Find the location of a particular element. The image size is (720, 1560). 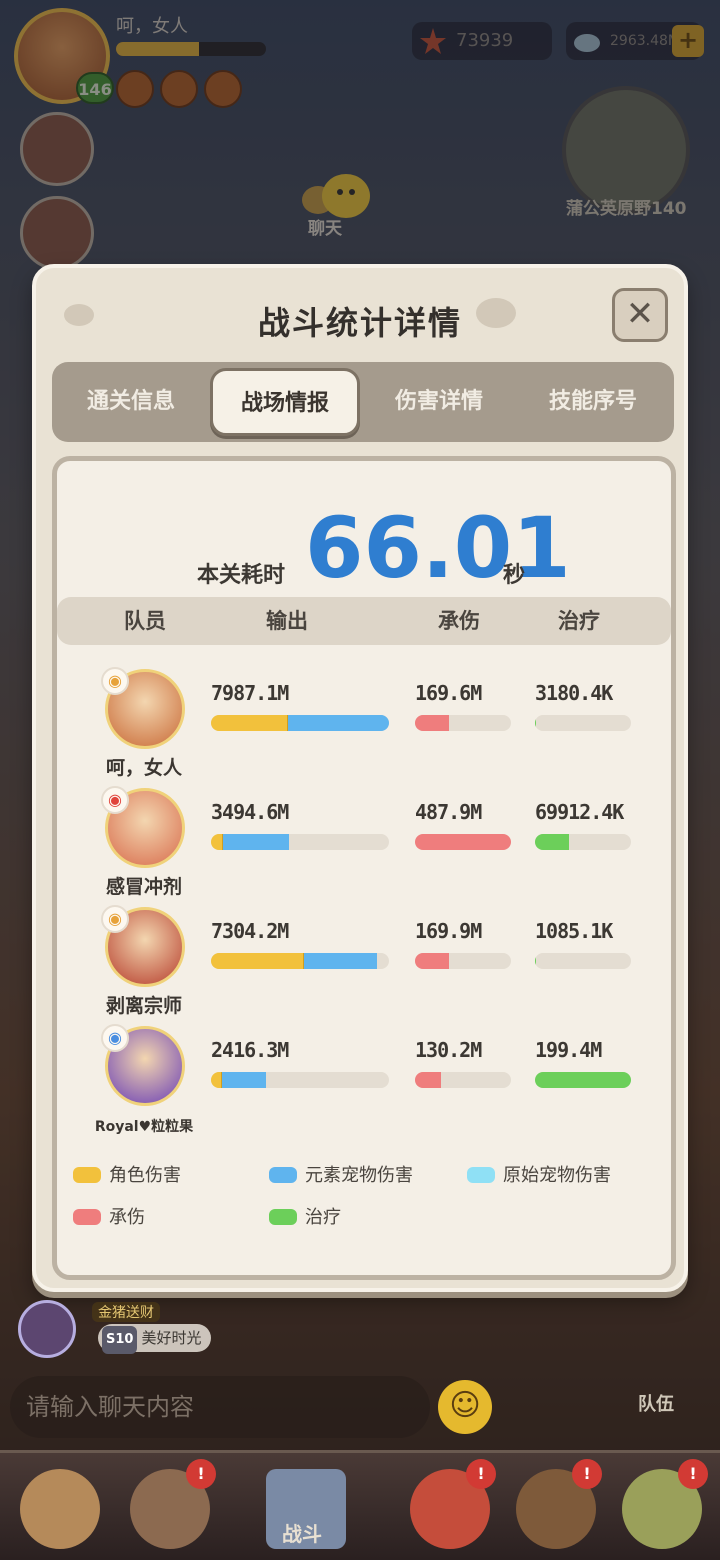

legend-item: 角色伤害 is located at coordinates (127, 1174).